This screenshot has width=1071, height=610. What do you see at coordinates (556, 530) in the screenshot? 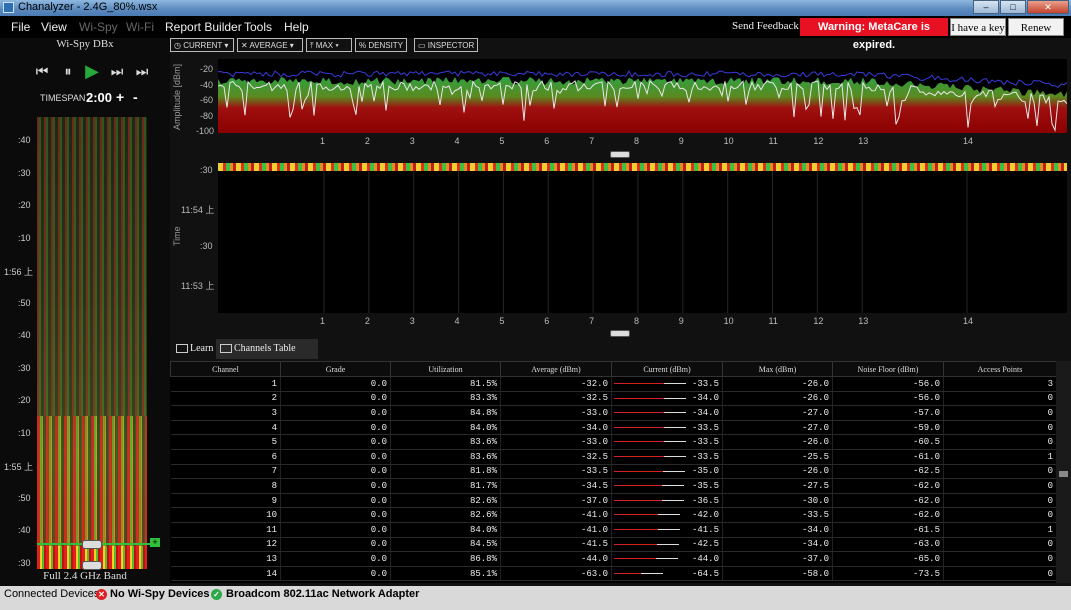
I see `table-cell: -41.0` at bounding box center [556, 530].